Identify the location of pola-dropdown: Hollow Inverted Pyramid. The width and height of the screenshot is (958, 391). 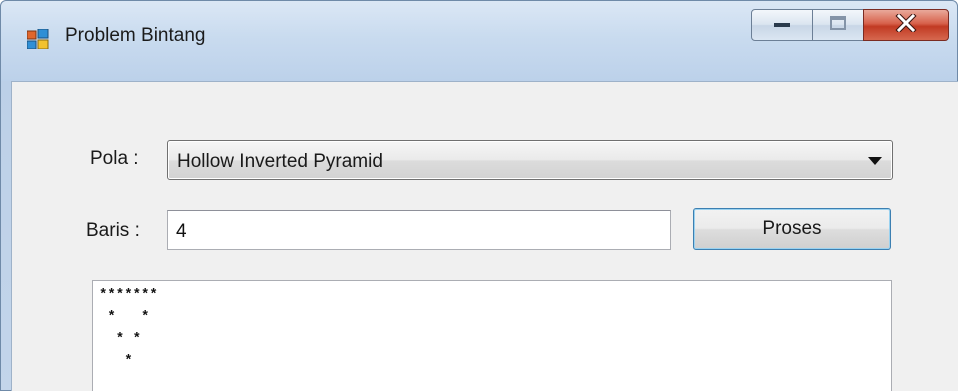
(530, 160).